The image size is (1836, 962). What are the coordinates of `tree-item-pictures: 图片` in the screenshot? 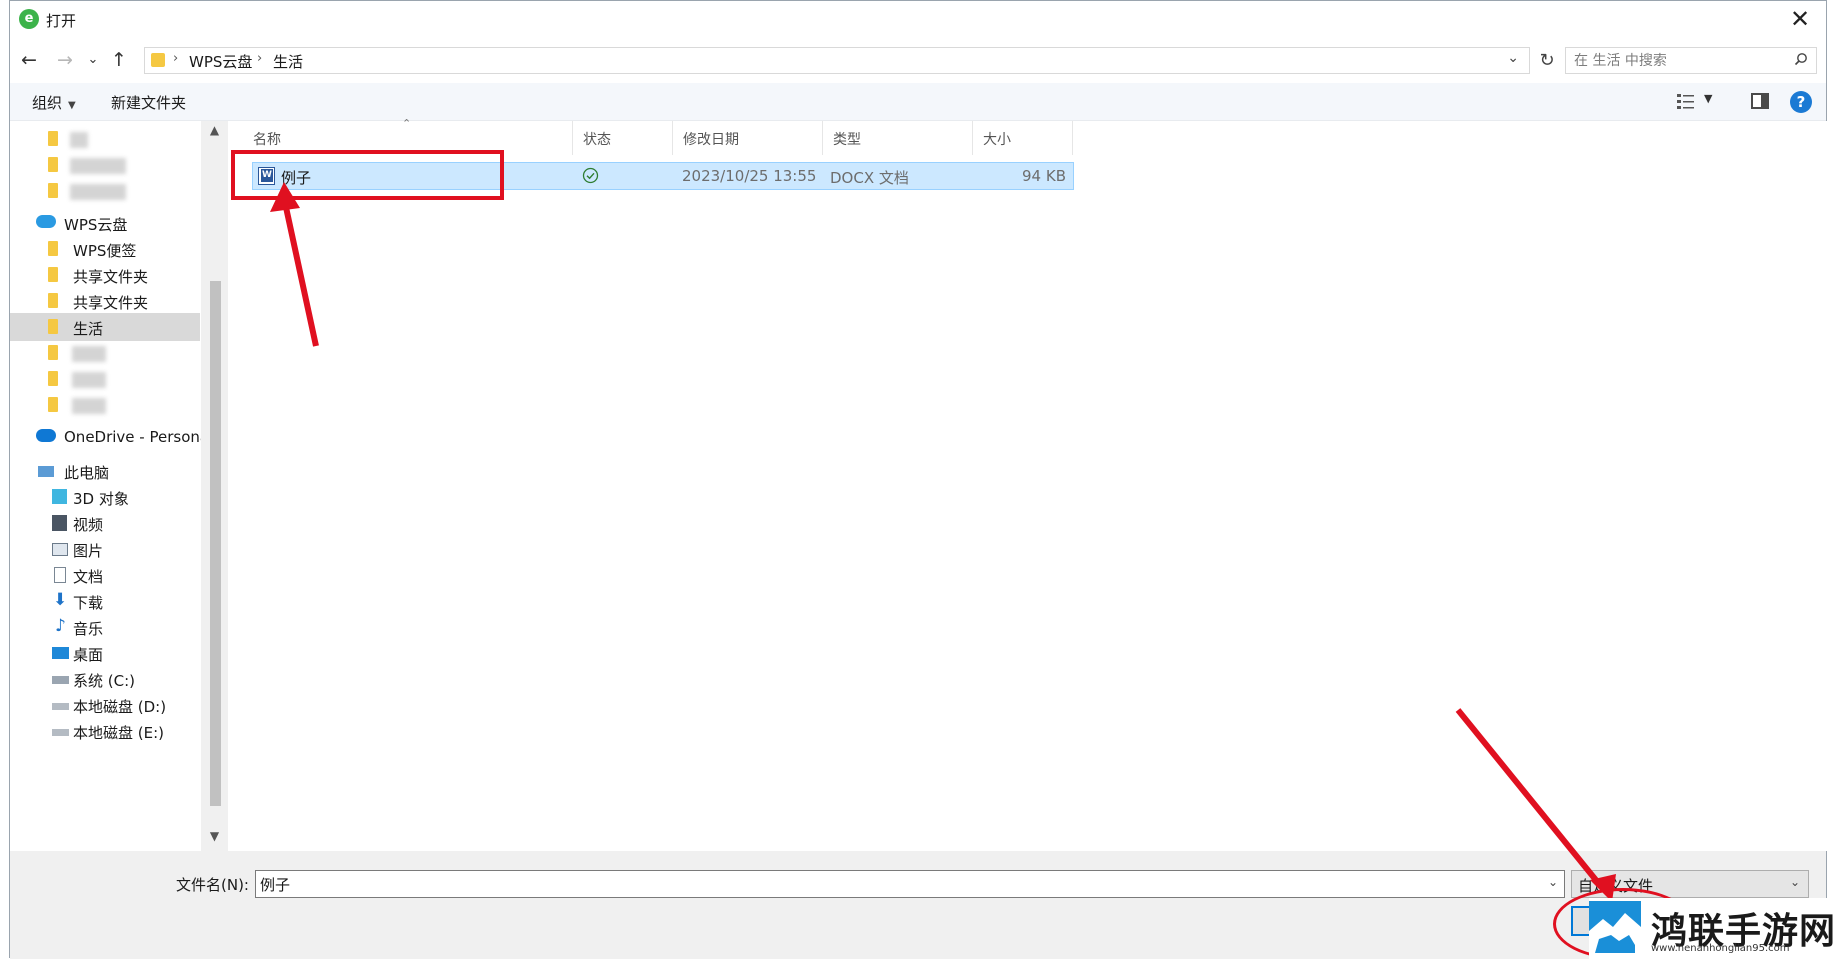 It's located at (105, 549).